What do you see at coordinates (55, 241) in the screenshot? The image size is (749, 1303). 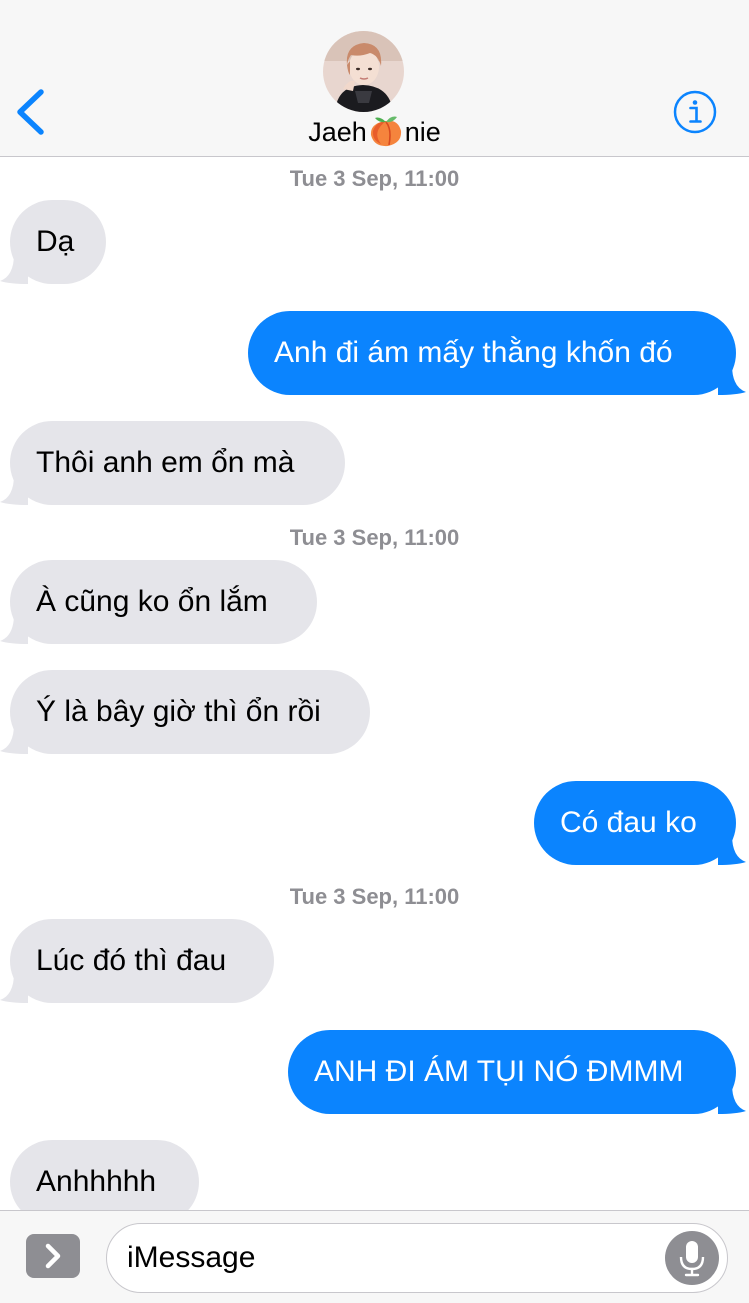 I see `message-text: Dạ` at bounding box center [55, 241].